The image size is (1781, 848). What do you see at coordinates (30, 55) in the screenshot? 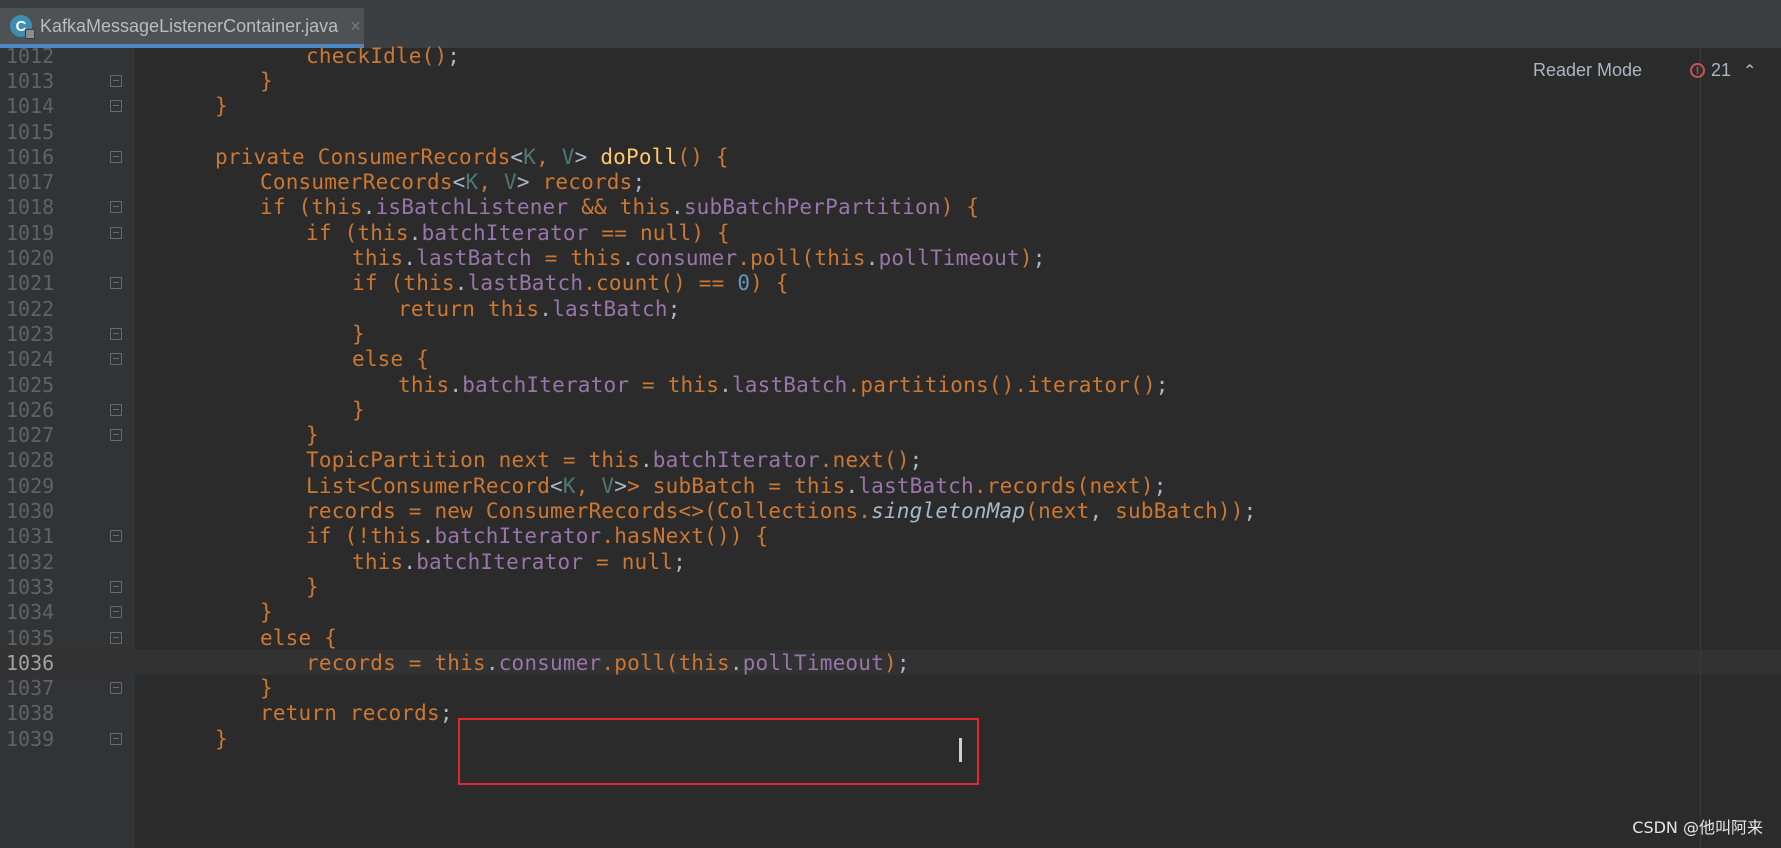
I see `line-number: 1012` at bounding box center [30, 55].